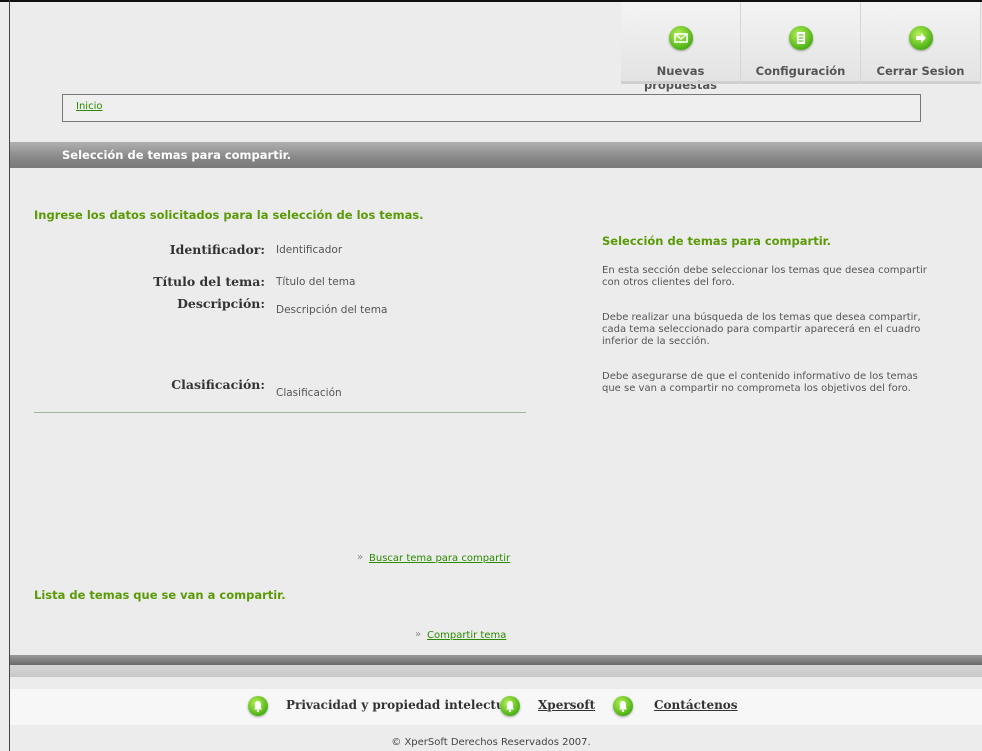  I want to click on breadcrumb-inicio-link: Inicio, so click(89, 106).